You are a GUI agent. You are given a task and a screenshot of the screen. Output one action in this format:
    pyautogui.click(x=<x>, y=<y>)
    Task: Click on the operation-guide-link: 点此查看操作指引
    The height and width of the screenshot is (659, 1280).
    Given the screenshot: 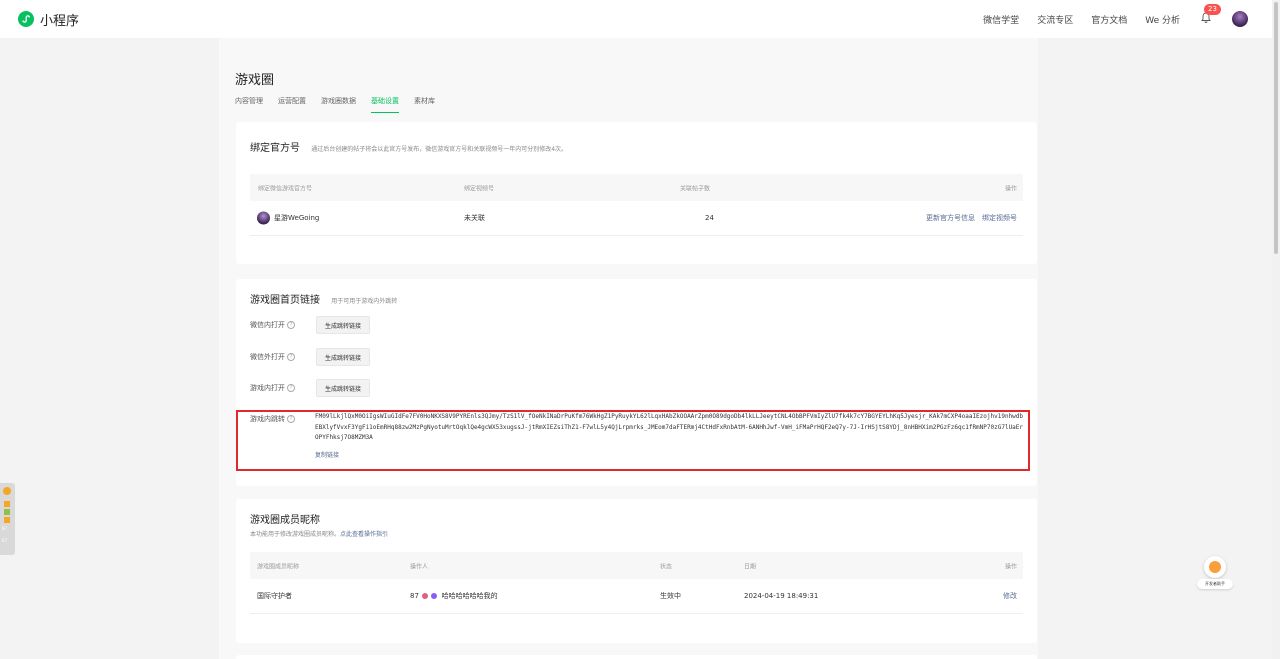 What is the action you would take?
    pyautogui.click(x=364, y=534)
    